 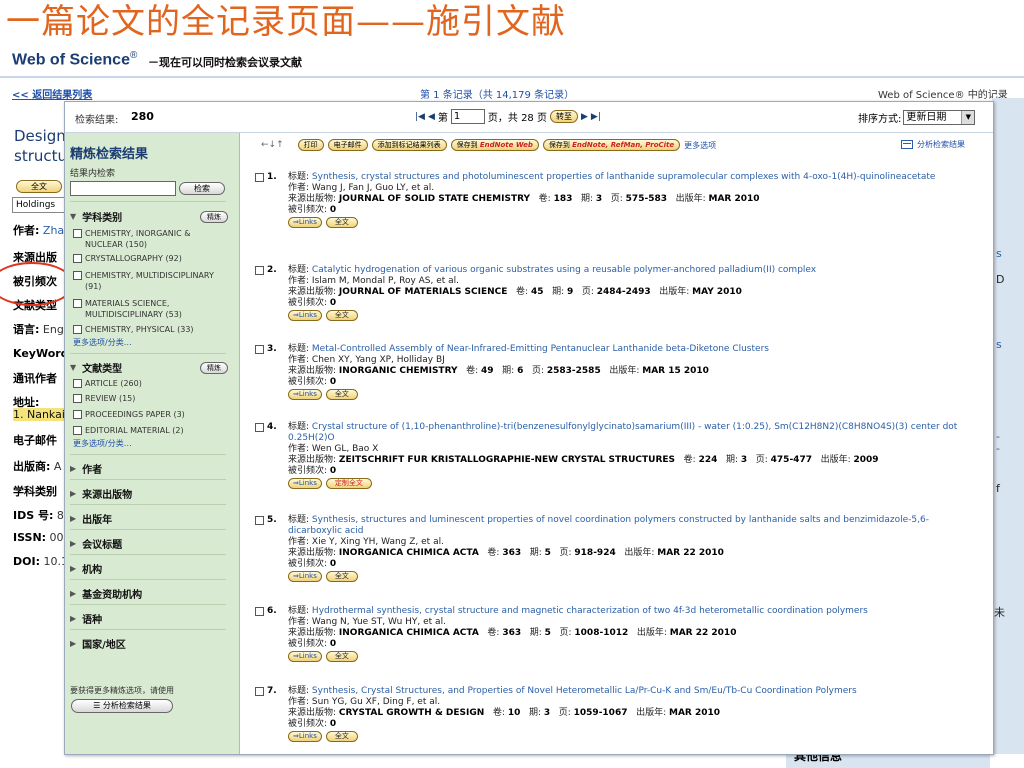 I want to click on doctype-header: ▼ 文献类型 精炼, so click(x=149, y=367).